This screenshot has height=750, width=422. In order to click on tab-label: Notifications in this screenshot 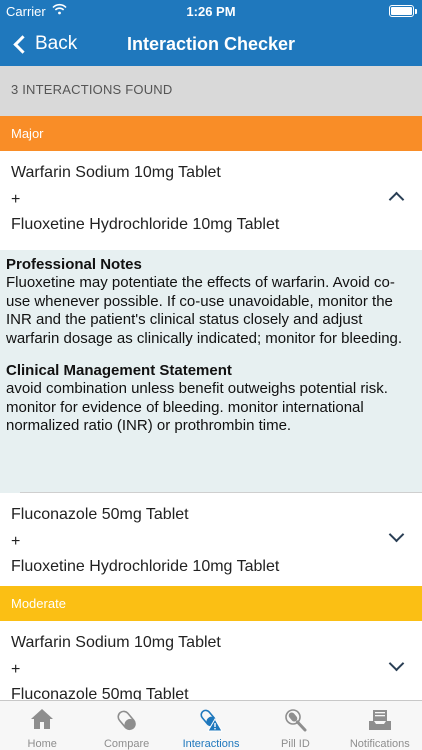, I will do `click(379, 744)`.